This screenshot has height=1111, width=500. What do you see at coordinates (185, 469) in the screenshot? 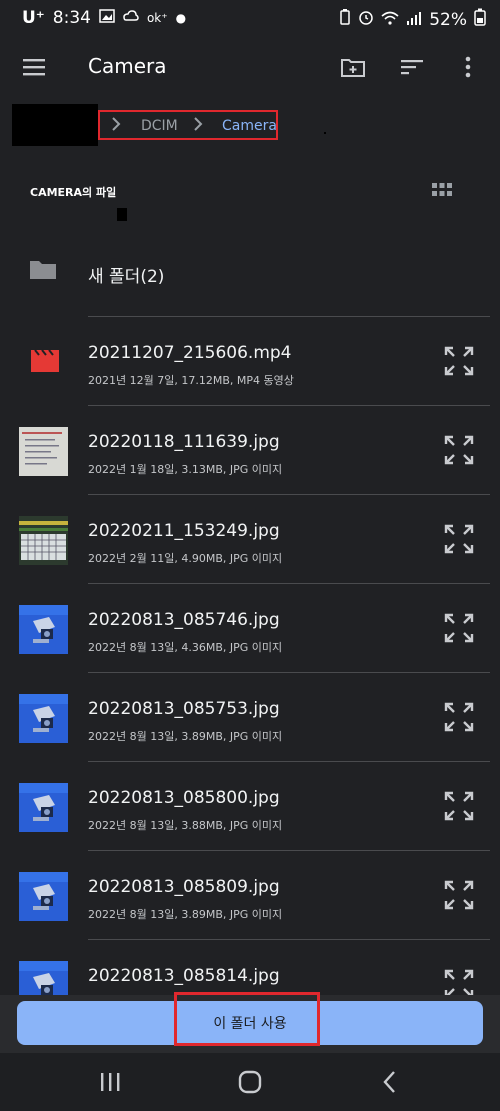
I see `file-details: 2022년 1월 18일, 3.13MB, JPG 이미지` at bounding box center [185, 469].